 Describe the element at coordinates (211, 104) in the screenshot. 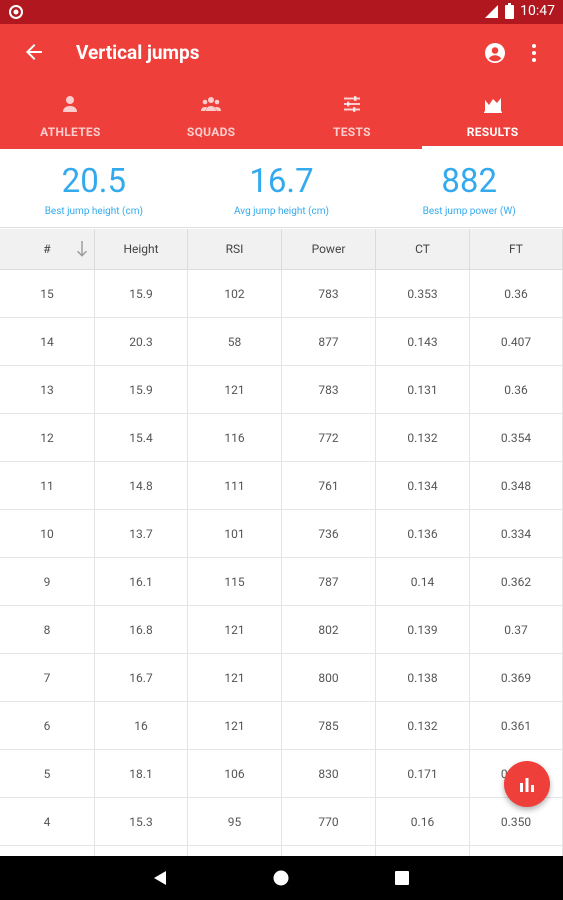

I see `group-icon` at that location.